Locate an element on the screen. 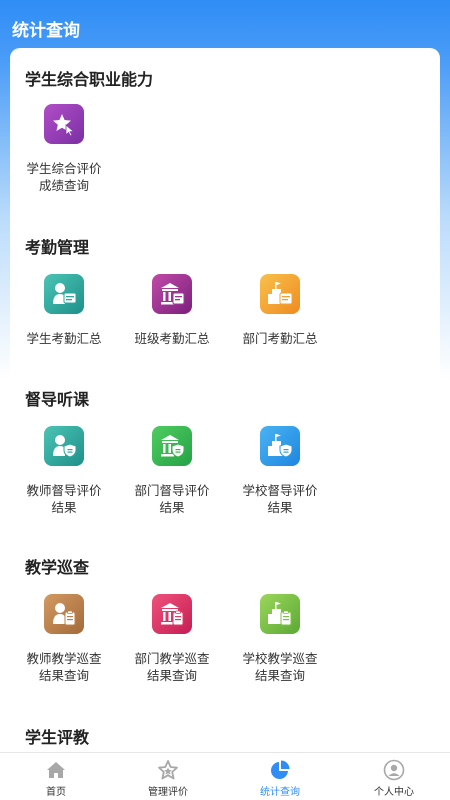 Image resolution: width=450 pixels, height=800 pixels. item-student-evaluation-query: 学生综合评价成绩查询 is located at coordinates (64, 149).